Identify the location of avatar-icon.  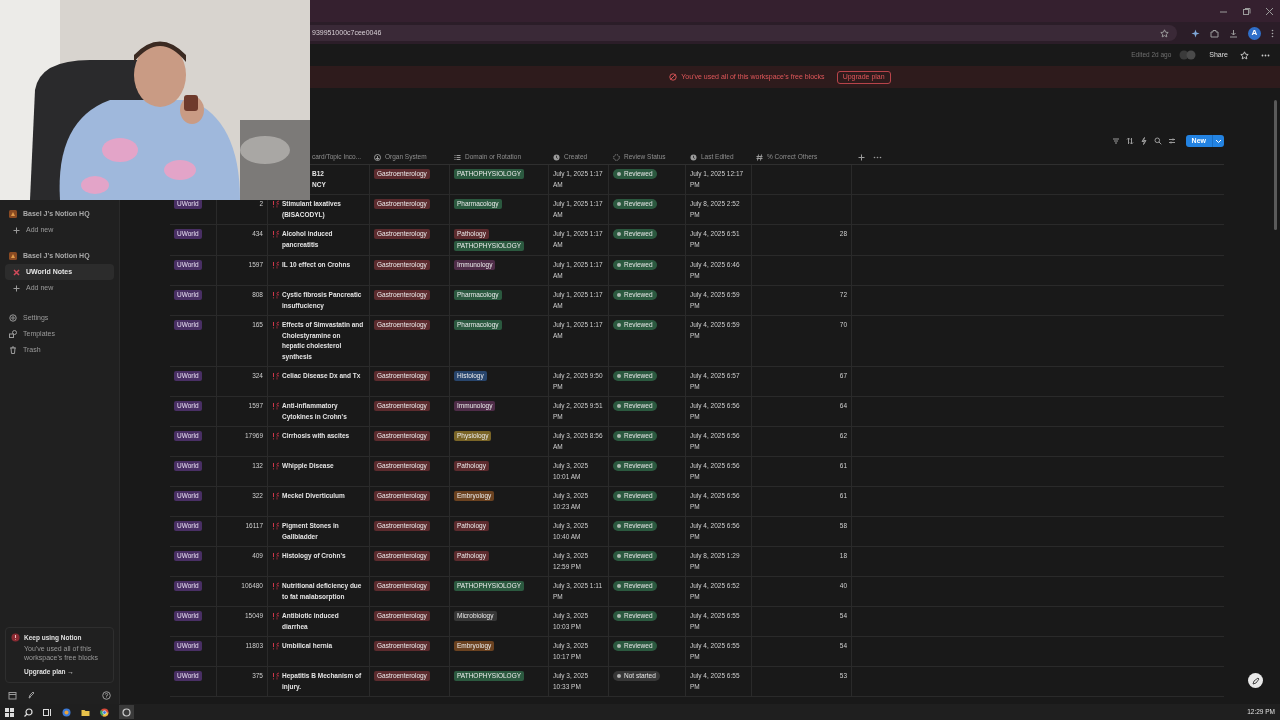
(1188, 55).